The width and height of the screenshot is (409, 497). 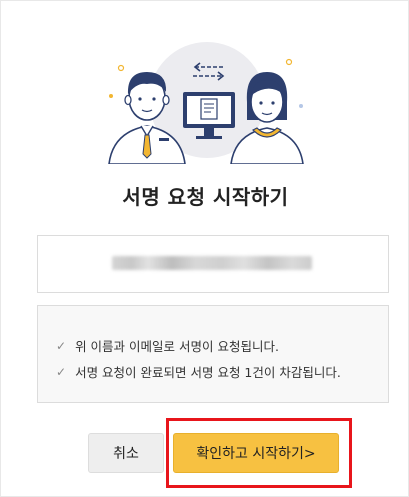 I want to click on document-icon, so click(x=209, y=109).